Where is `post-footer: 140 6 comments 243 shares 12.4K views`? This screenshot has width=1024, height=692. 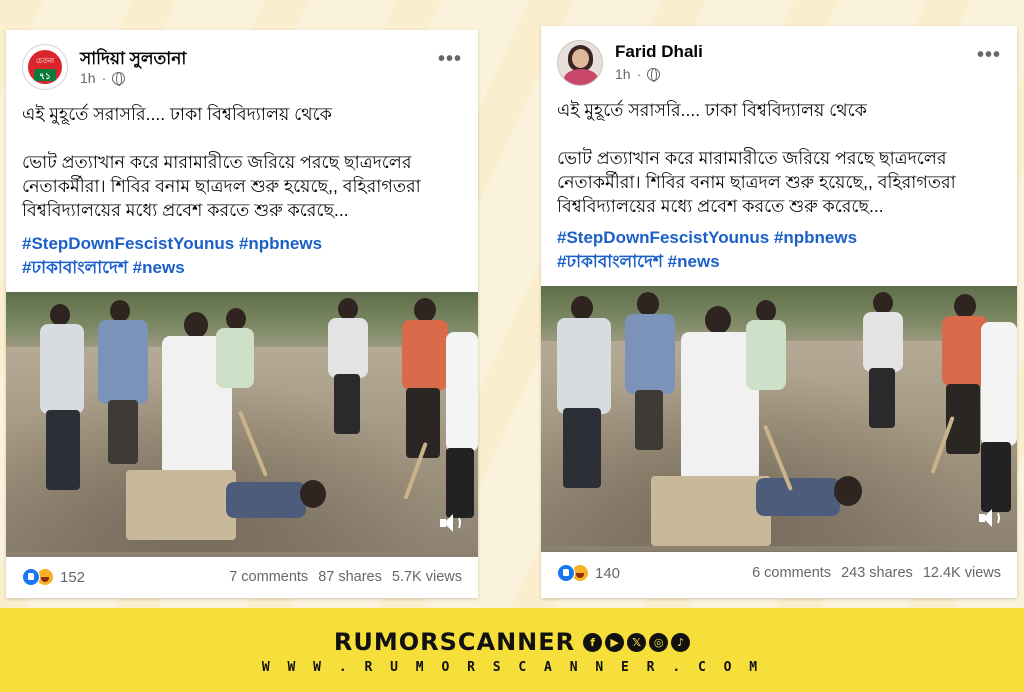 post-footer: 140 6 comments 243 shares 12.4K views is located at coordinates (779, 573).